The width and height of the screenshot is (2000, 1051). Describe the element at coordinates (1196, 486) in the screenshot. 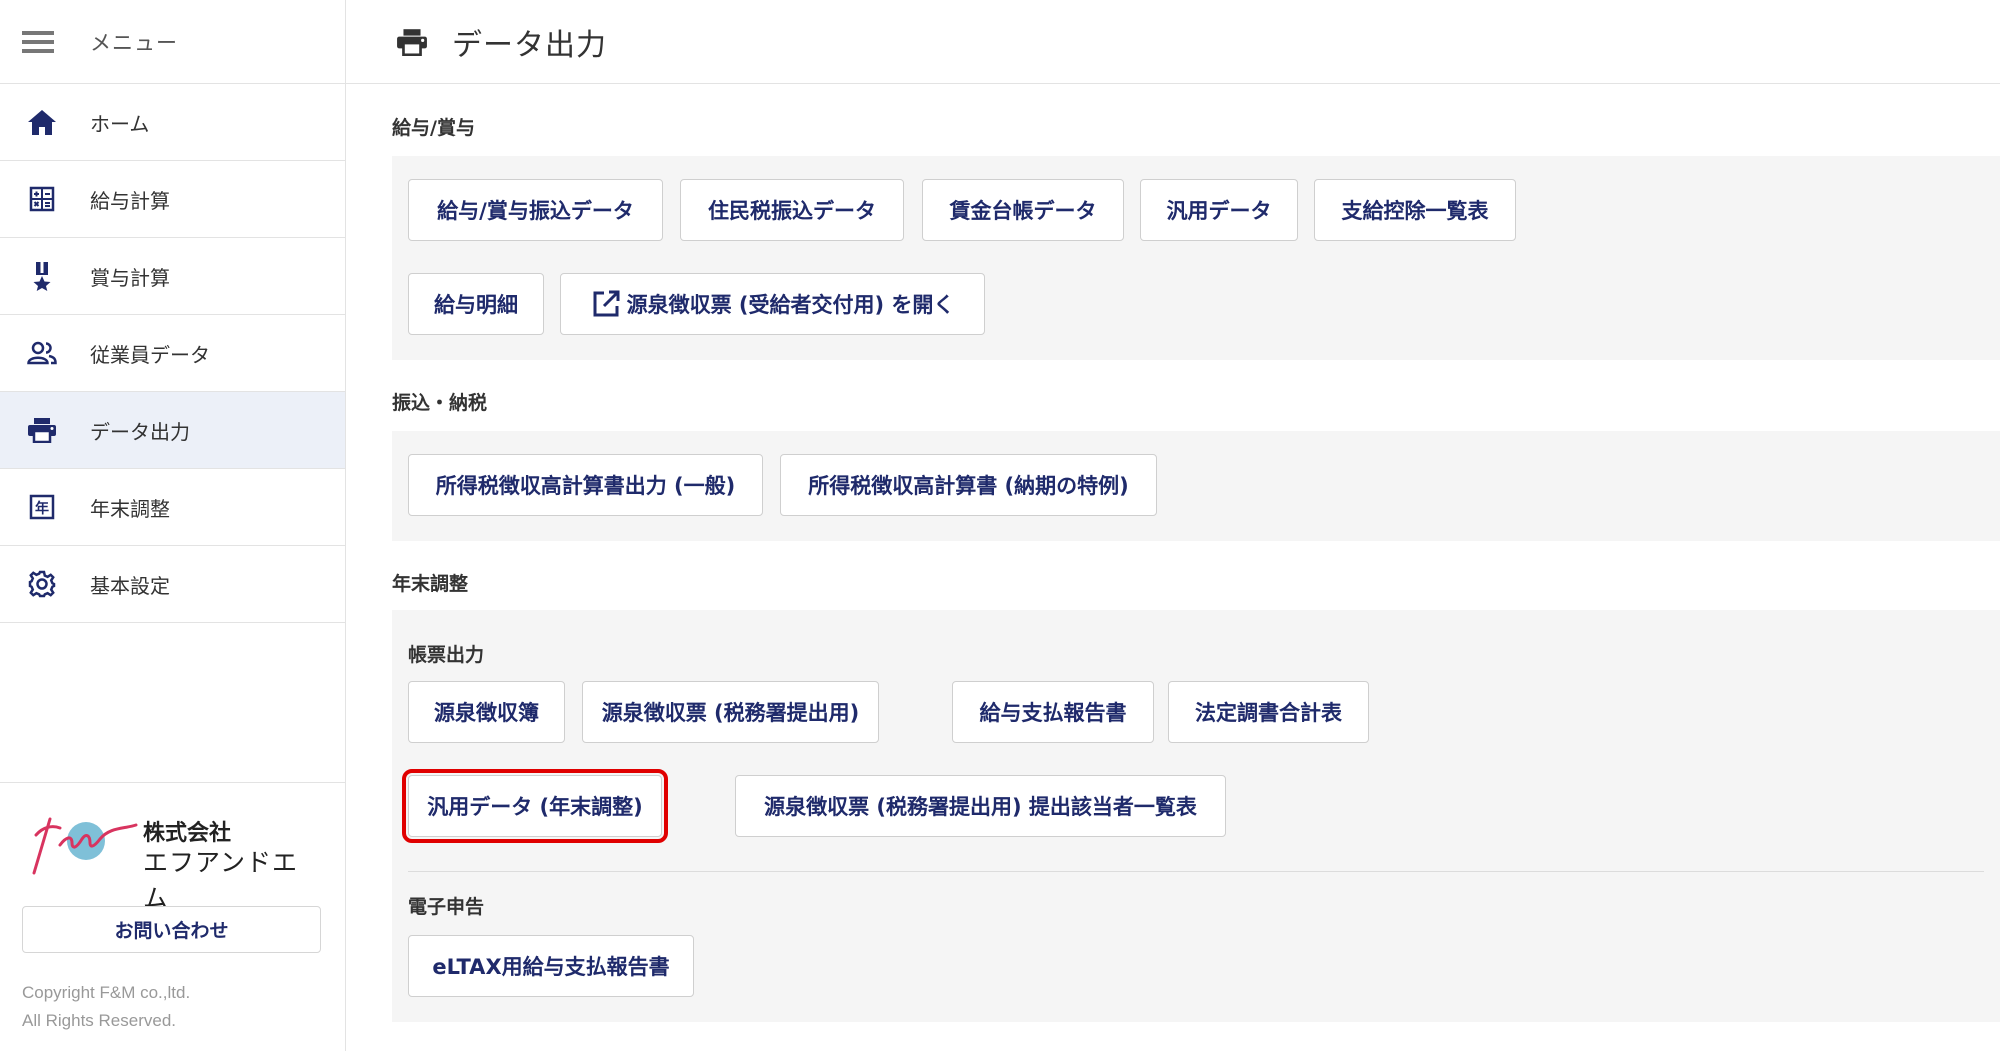

I see `transfer-panel: 所得税徴収高計算書出力 (一般) 所得税徴収高計算書 (納期の特例)` at that location.